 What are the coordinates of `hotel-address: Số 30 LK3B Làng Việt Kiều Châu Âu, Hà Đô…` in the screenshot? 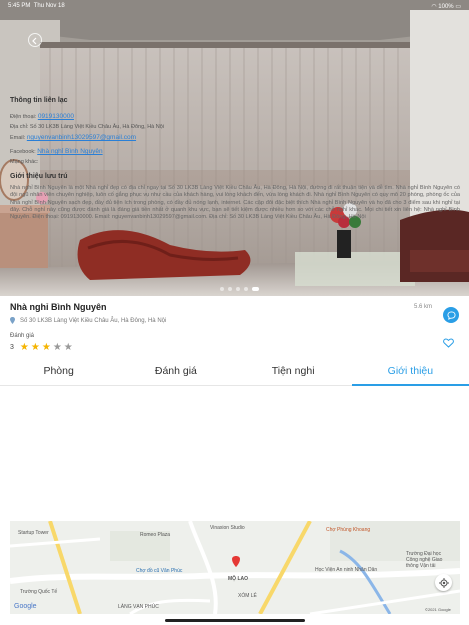 It's located at (93, 320).